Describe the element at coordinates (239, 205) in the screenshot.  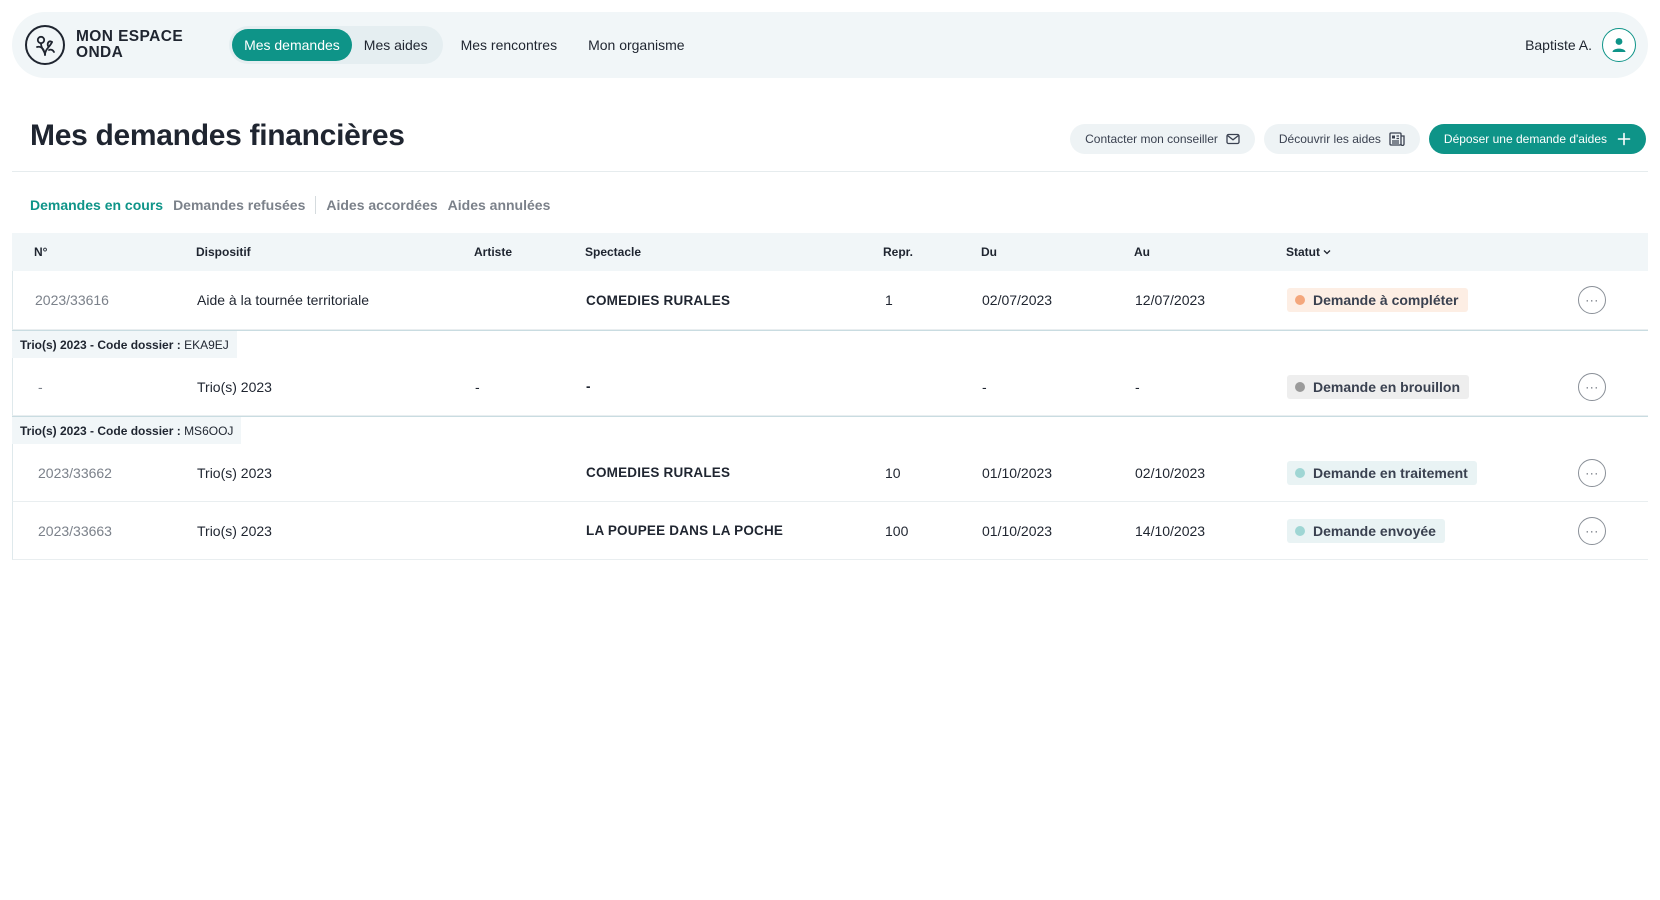
I see `tab-demandes-refusees: Demandes refusées` at that location.